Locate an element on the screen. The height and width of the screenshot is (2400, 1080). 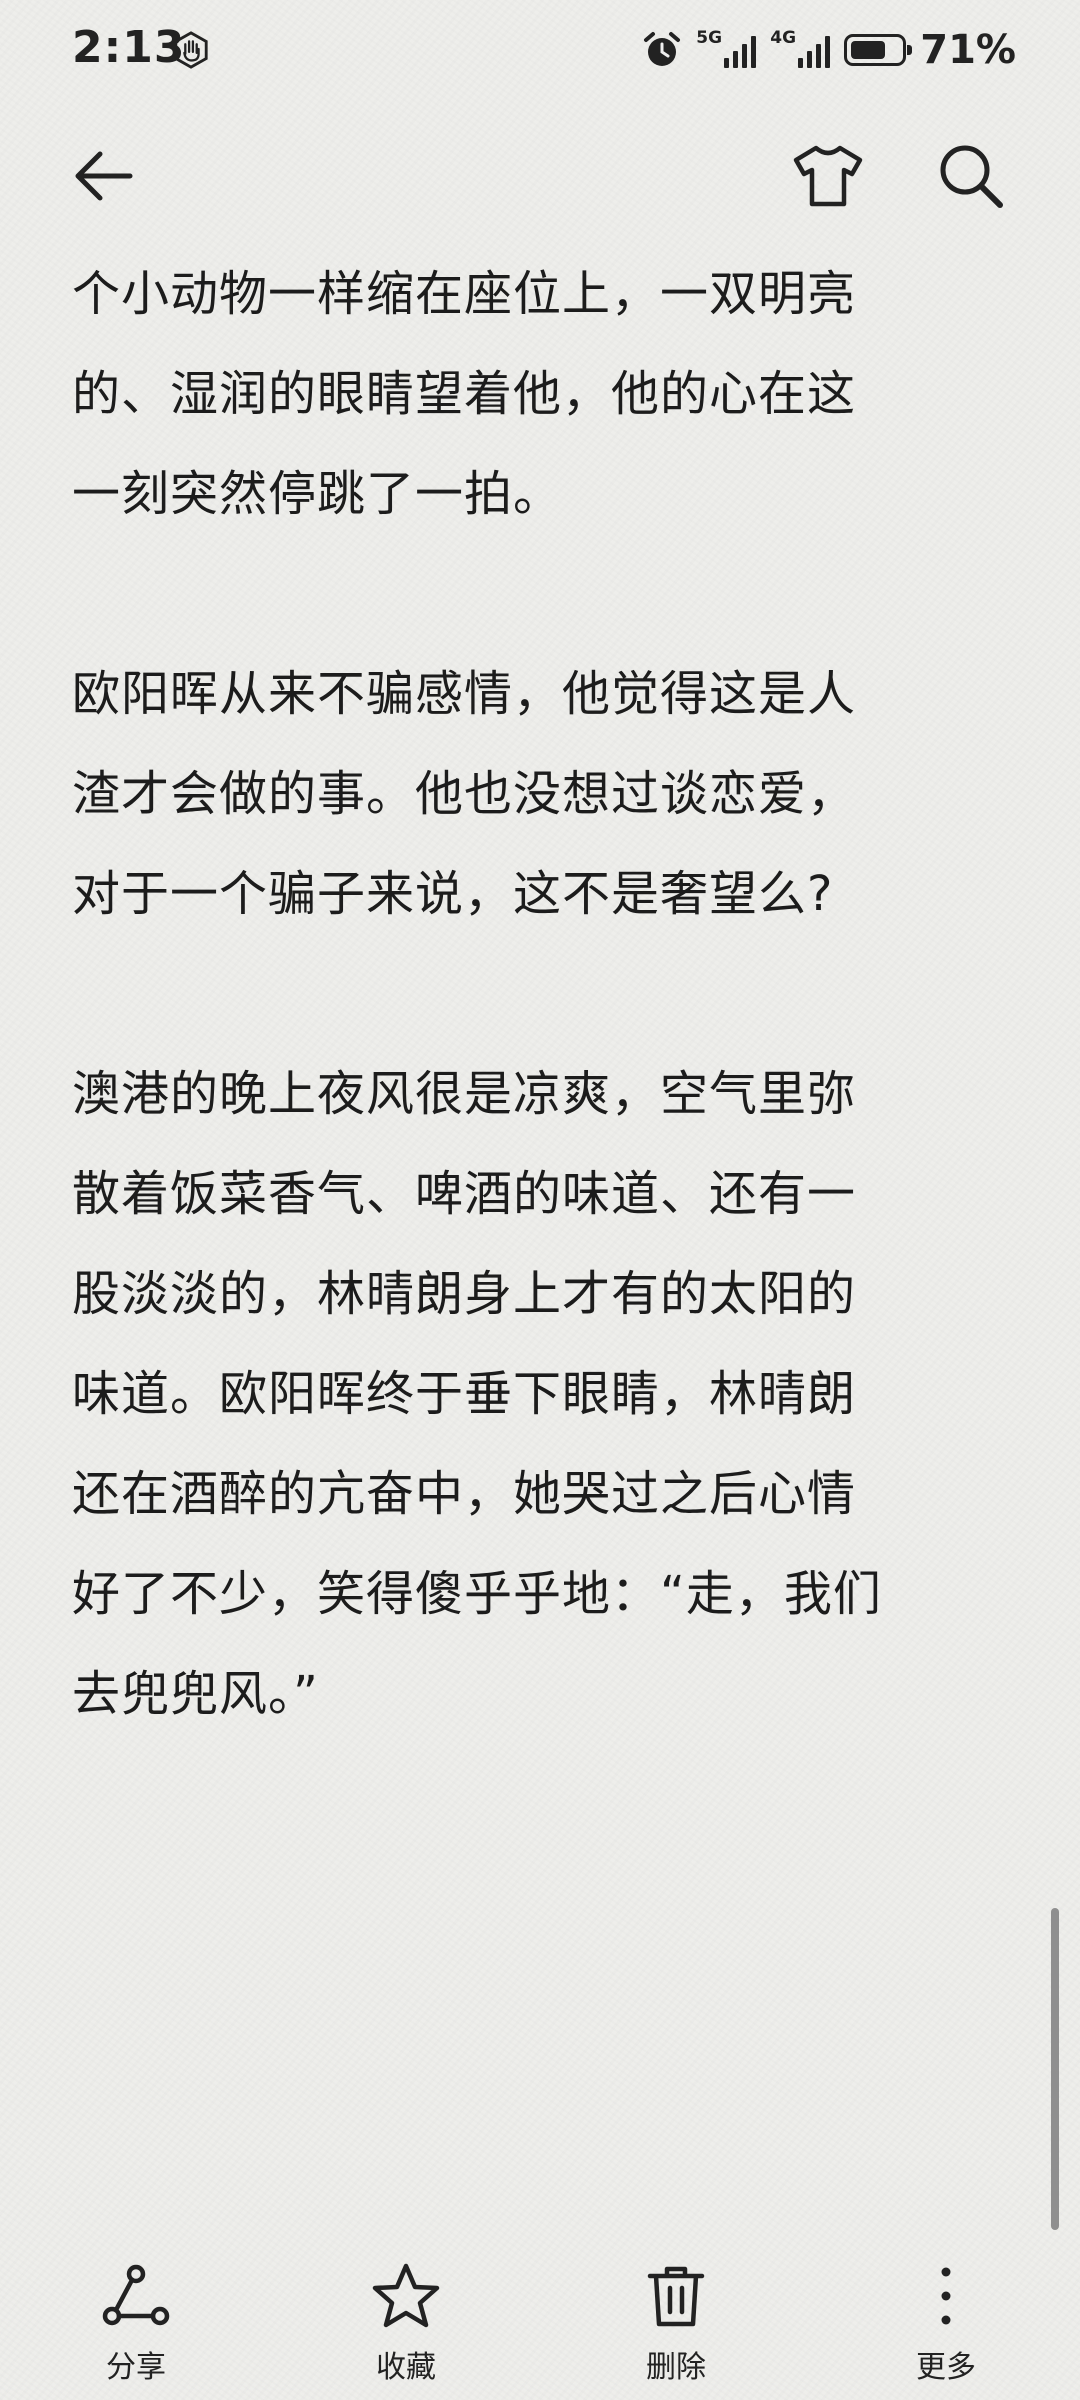
more-button: 更多 is located at coordinates (946, 2320).